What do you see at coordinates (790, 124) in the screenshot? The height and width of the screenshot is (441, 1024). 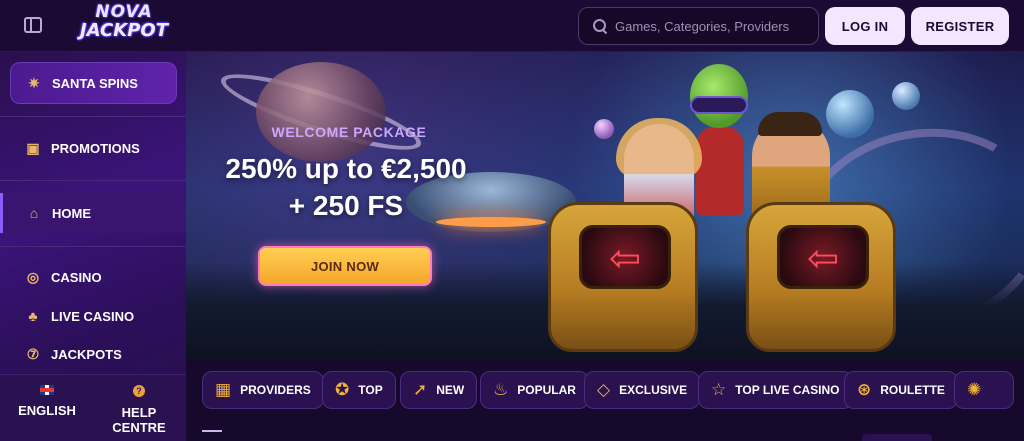 I see `man-hair` at bounding box center [790, 124].